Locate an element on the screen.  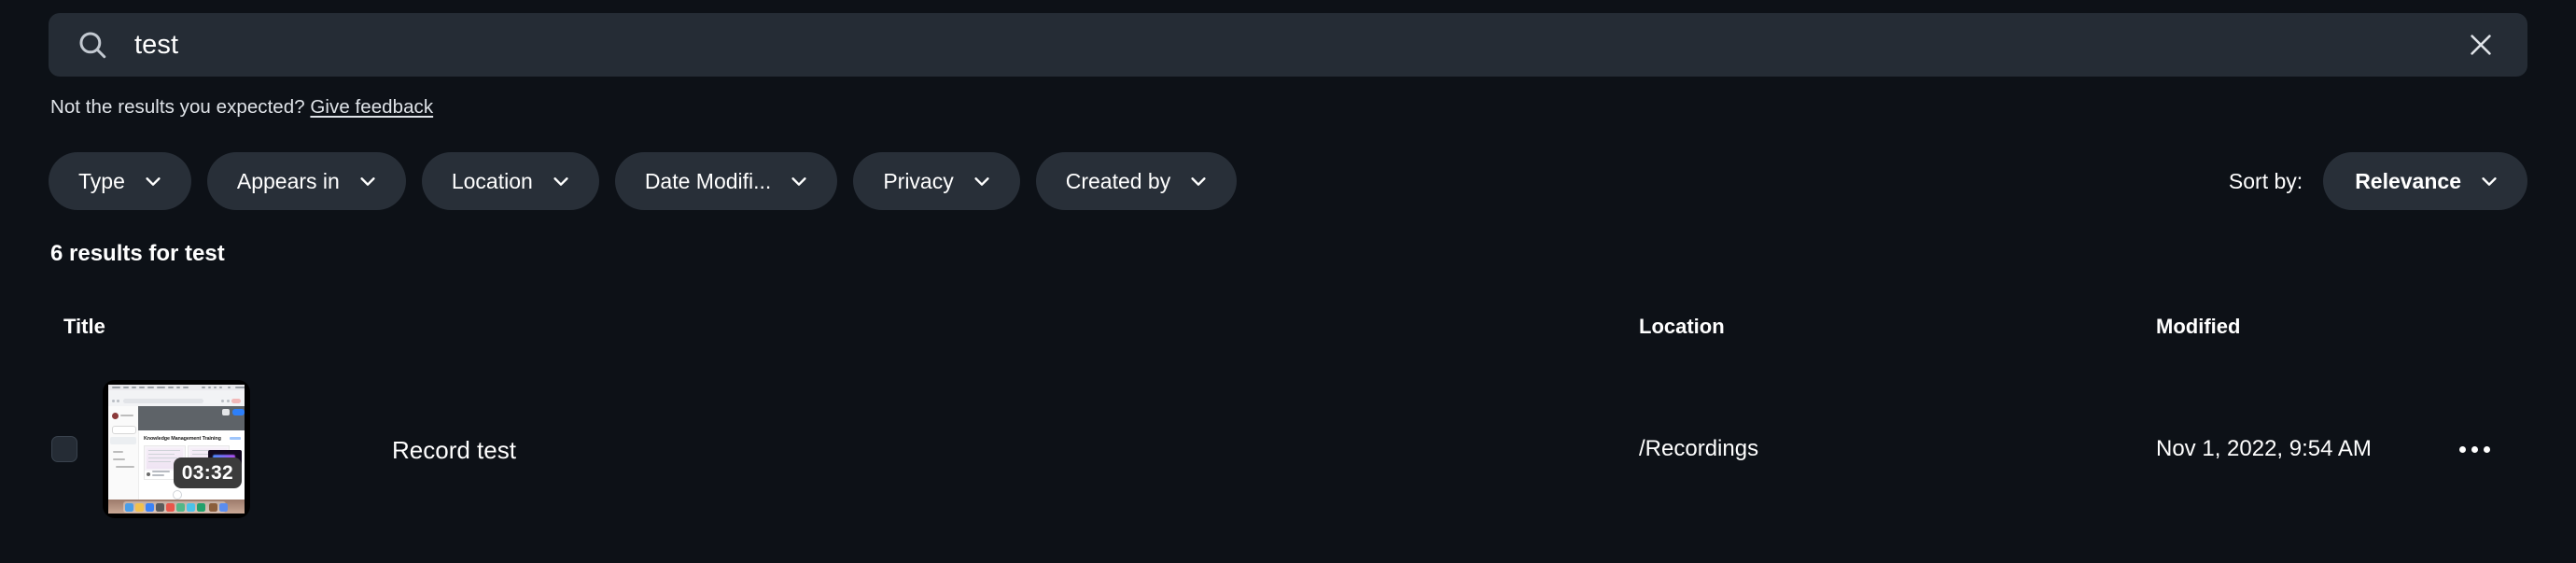
thumbnail-sidebar is located at coordinates (123, 453).